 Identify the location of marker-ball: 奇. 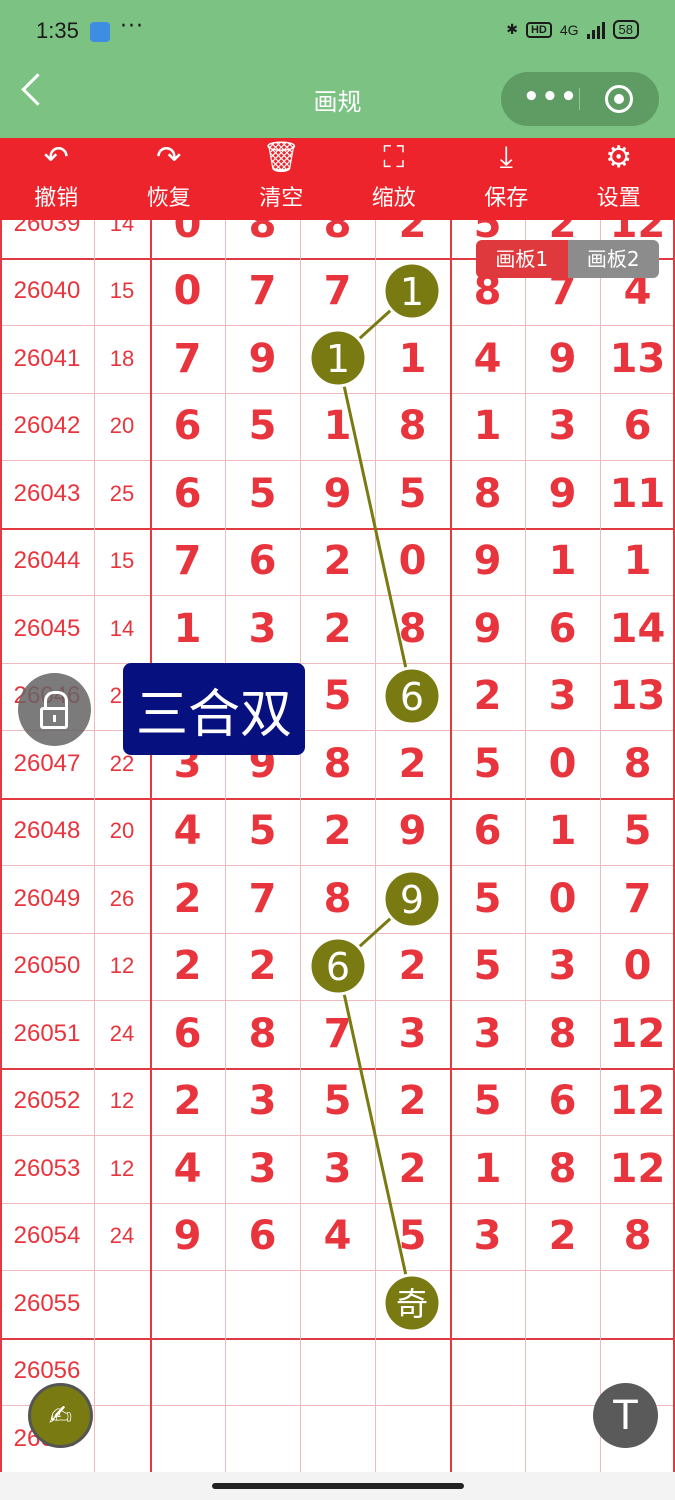
(412, 1303).